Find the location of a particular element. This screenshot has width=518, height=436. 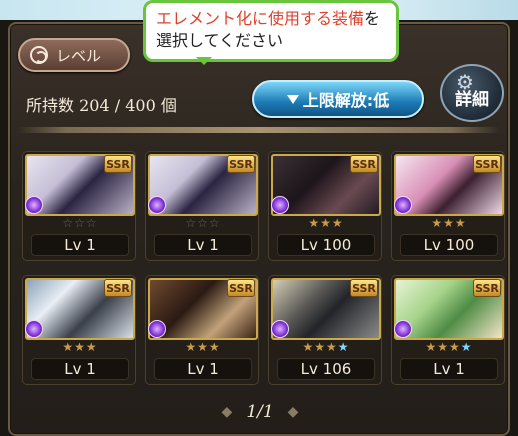

equipment-card: SSR ★★★★ Lv 106 is located at coordinates (325, 330).